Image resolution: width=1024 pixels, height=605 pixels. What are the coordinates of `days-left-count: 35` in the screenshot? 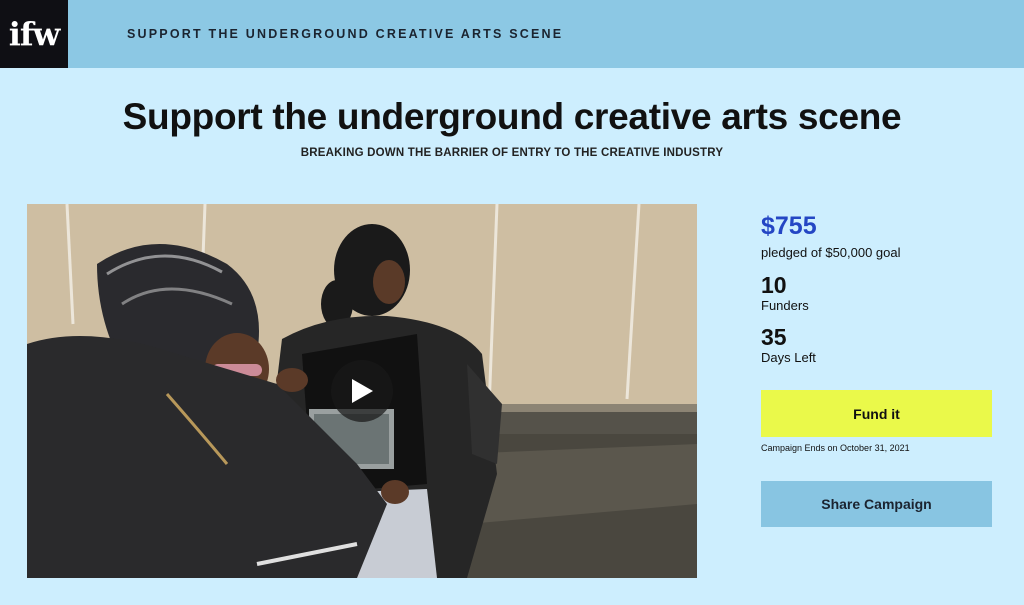 It's located at (774, 337).